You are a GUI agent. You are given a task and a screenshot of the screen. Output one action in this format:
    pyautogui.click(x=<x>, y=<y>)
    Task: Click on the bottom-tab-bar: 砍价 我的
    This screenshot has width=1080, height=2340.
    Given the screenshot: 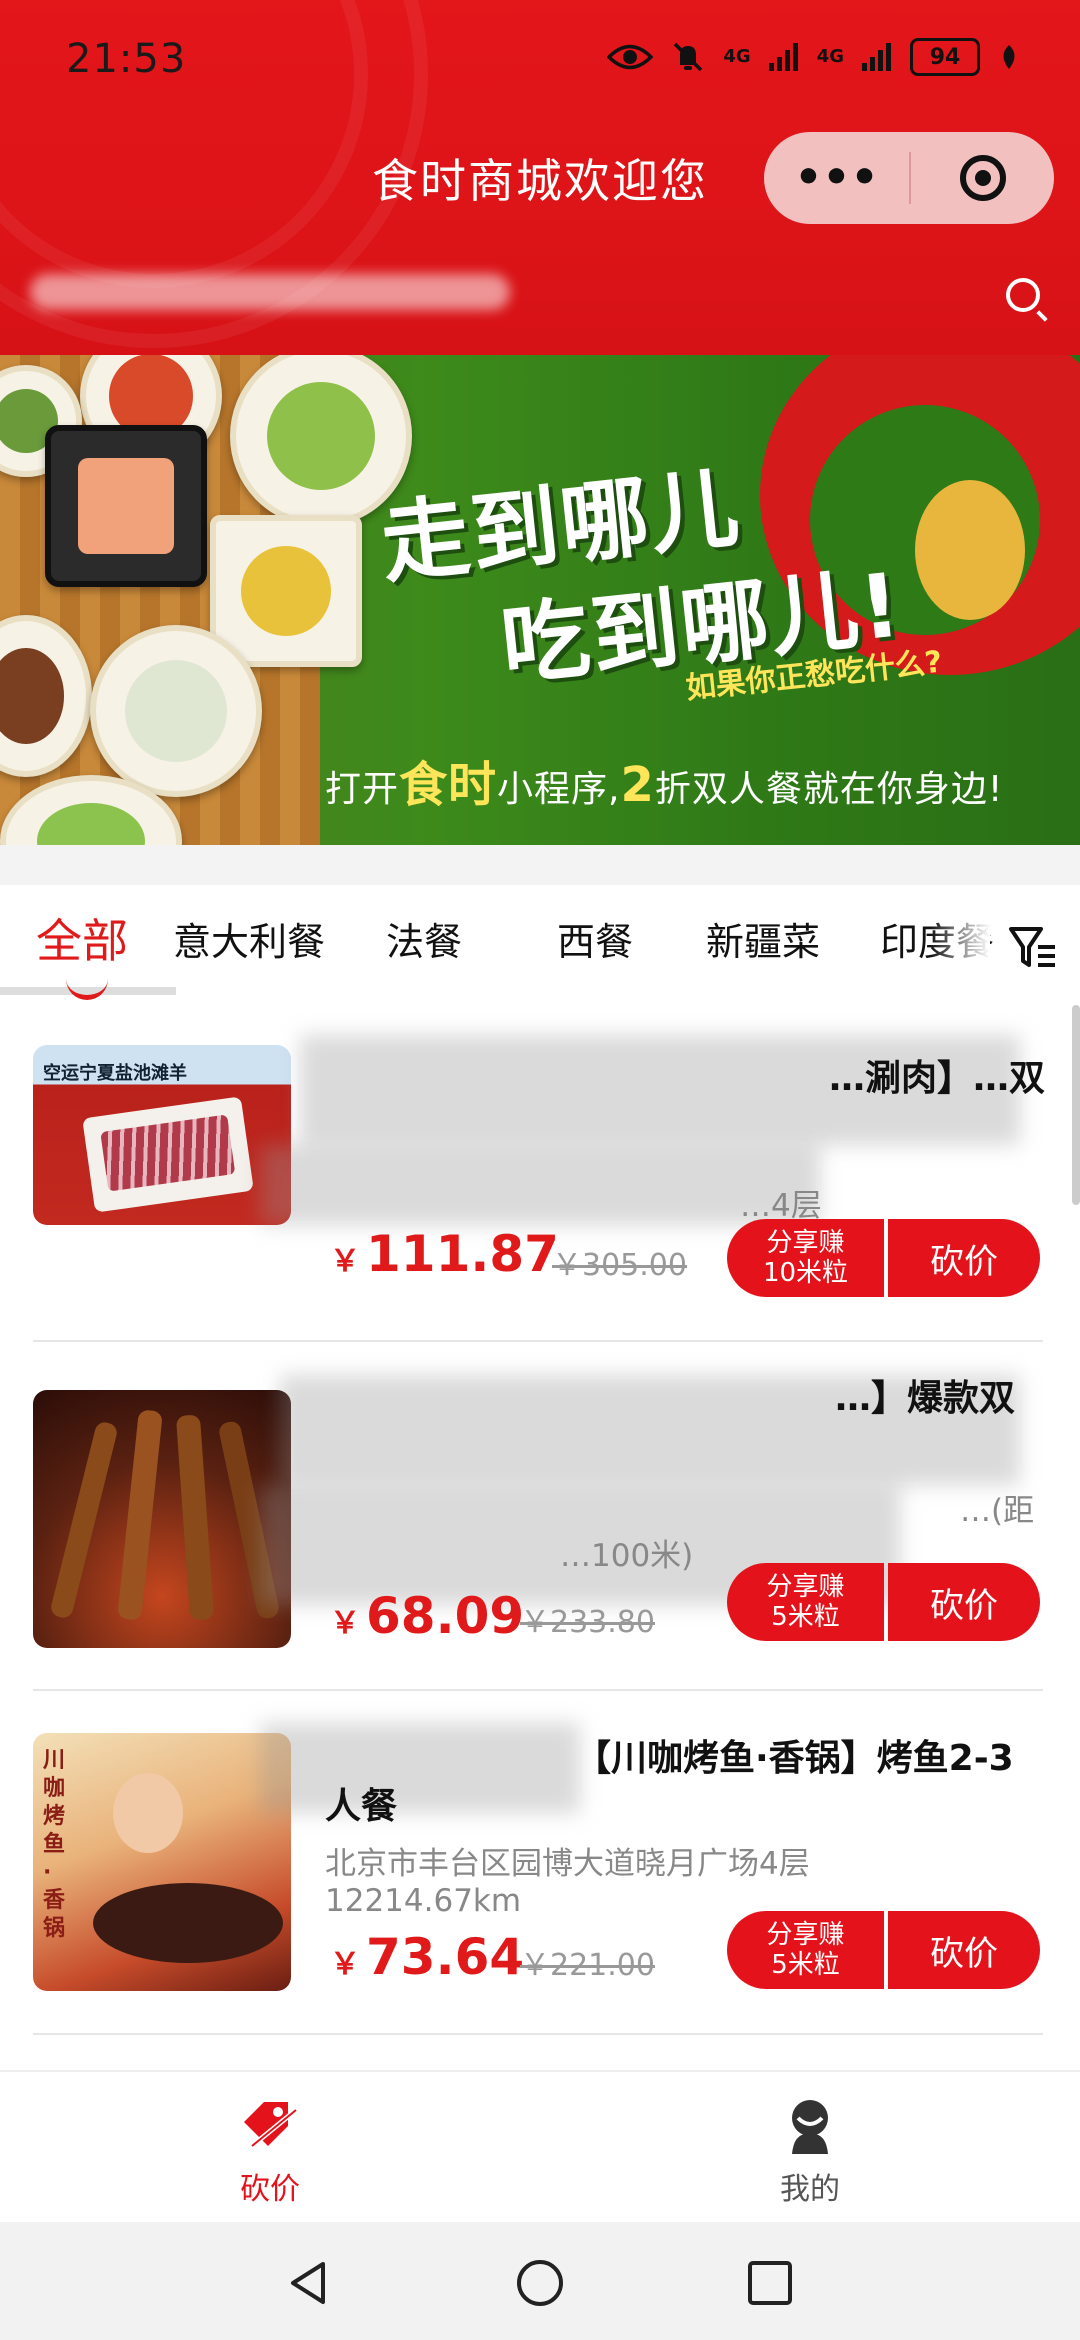 What is the action you would take?
    pyautogui.click(x=540, y=2147)
    